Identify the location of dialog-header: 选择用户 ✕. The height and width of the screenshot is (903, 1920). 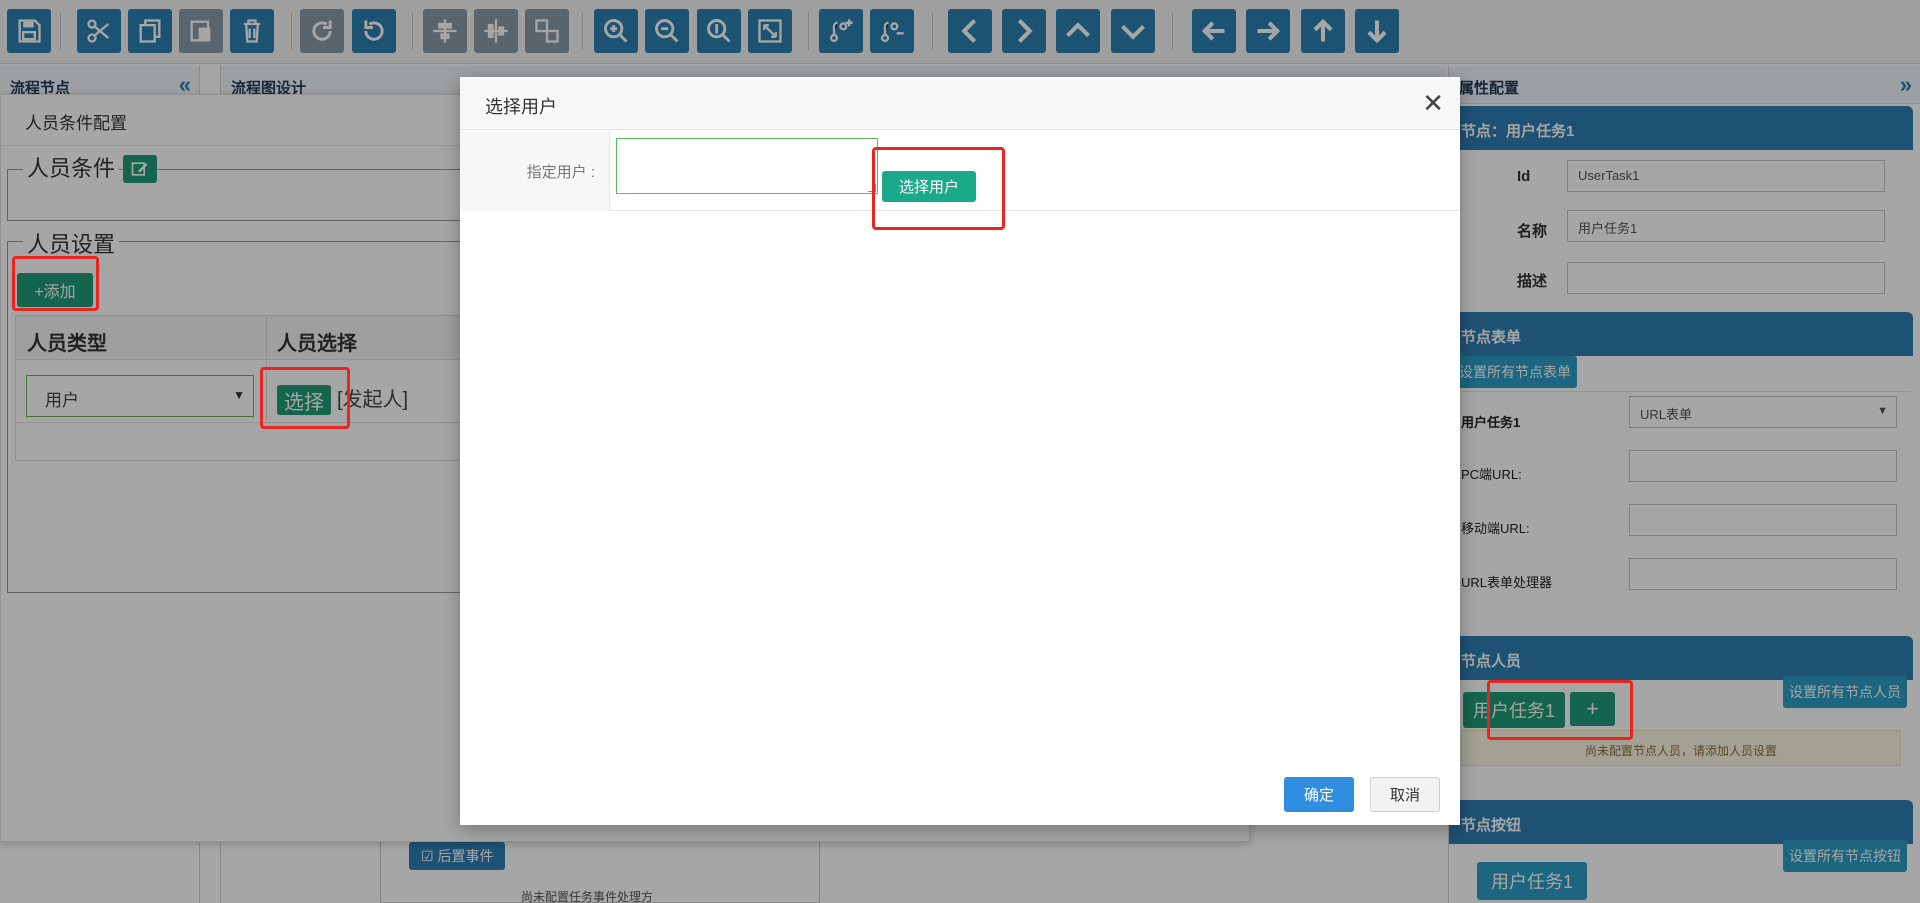
(960, 103).